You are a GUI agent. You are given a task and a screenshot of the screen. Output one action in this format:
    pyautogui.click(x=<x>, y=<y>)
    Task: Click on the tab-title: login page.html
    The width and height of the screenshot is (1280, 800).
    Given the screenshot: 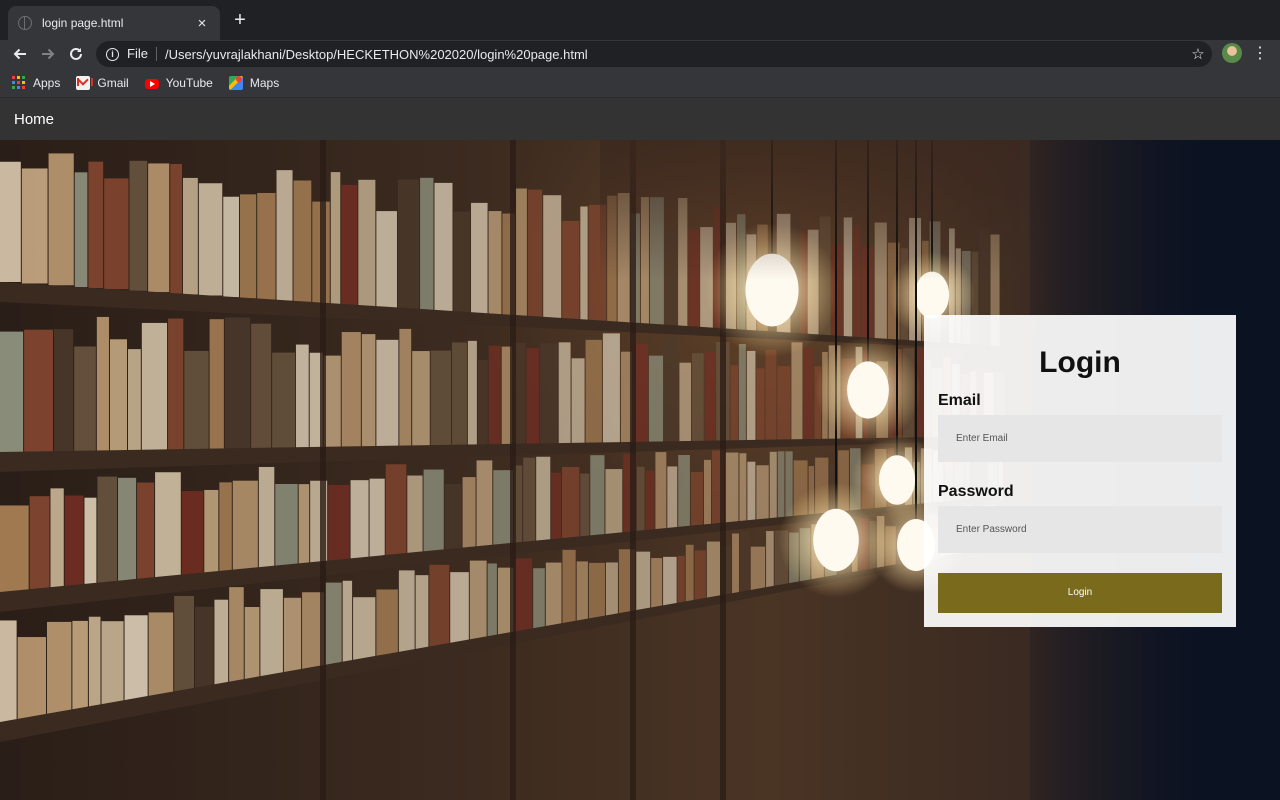 What is the action you would take?
    pyautogui.click(x=83, y=23)
    